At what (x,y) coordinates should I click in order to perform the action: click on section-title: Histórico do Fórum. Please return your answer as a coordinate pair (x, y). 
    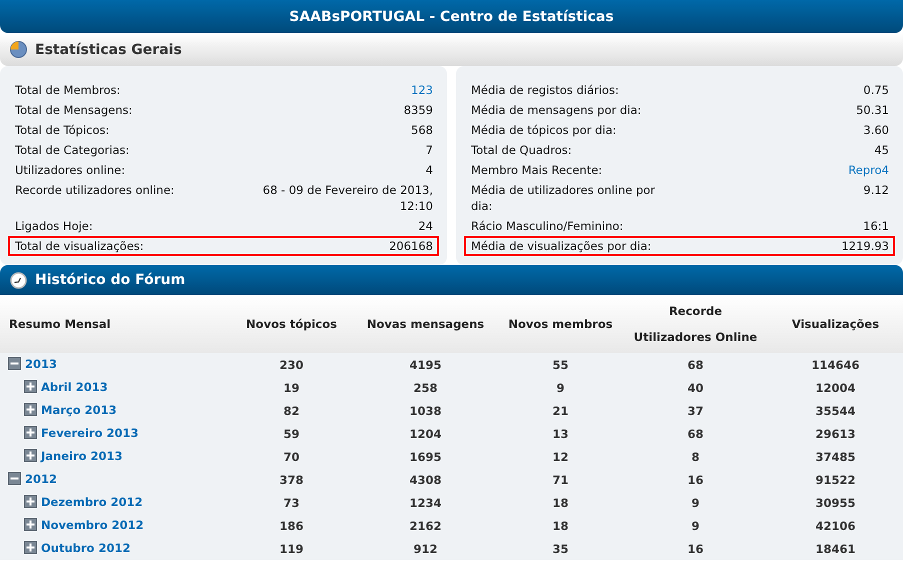
    Looking at the image, I should click on (110, 280).